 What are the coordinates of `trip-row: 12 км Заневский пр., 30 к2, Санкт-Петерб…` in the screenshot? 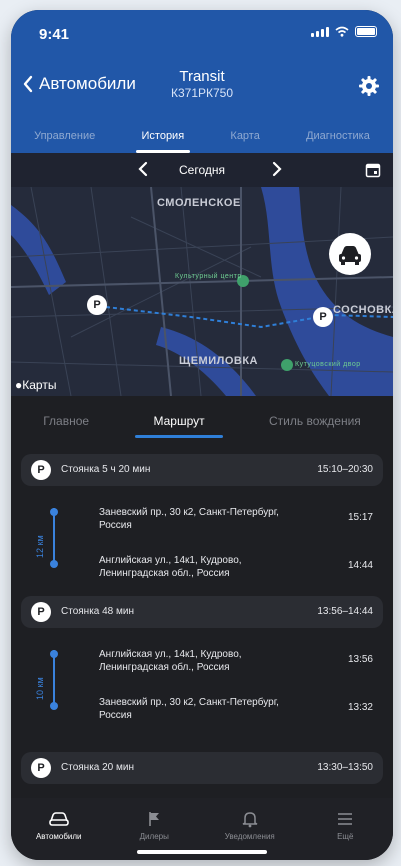 It's located at (202, 546).